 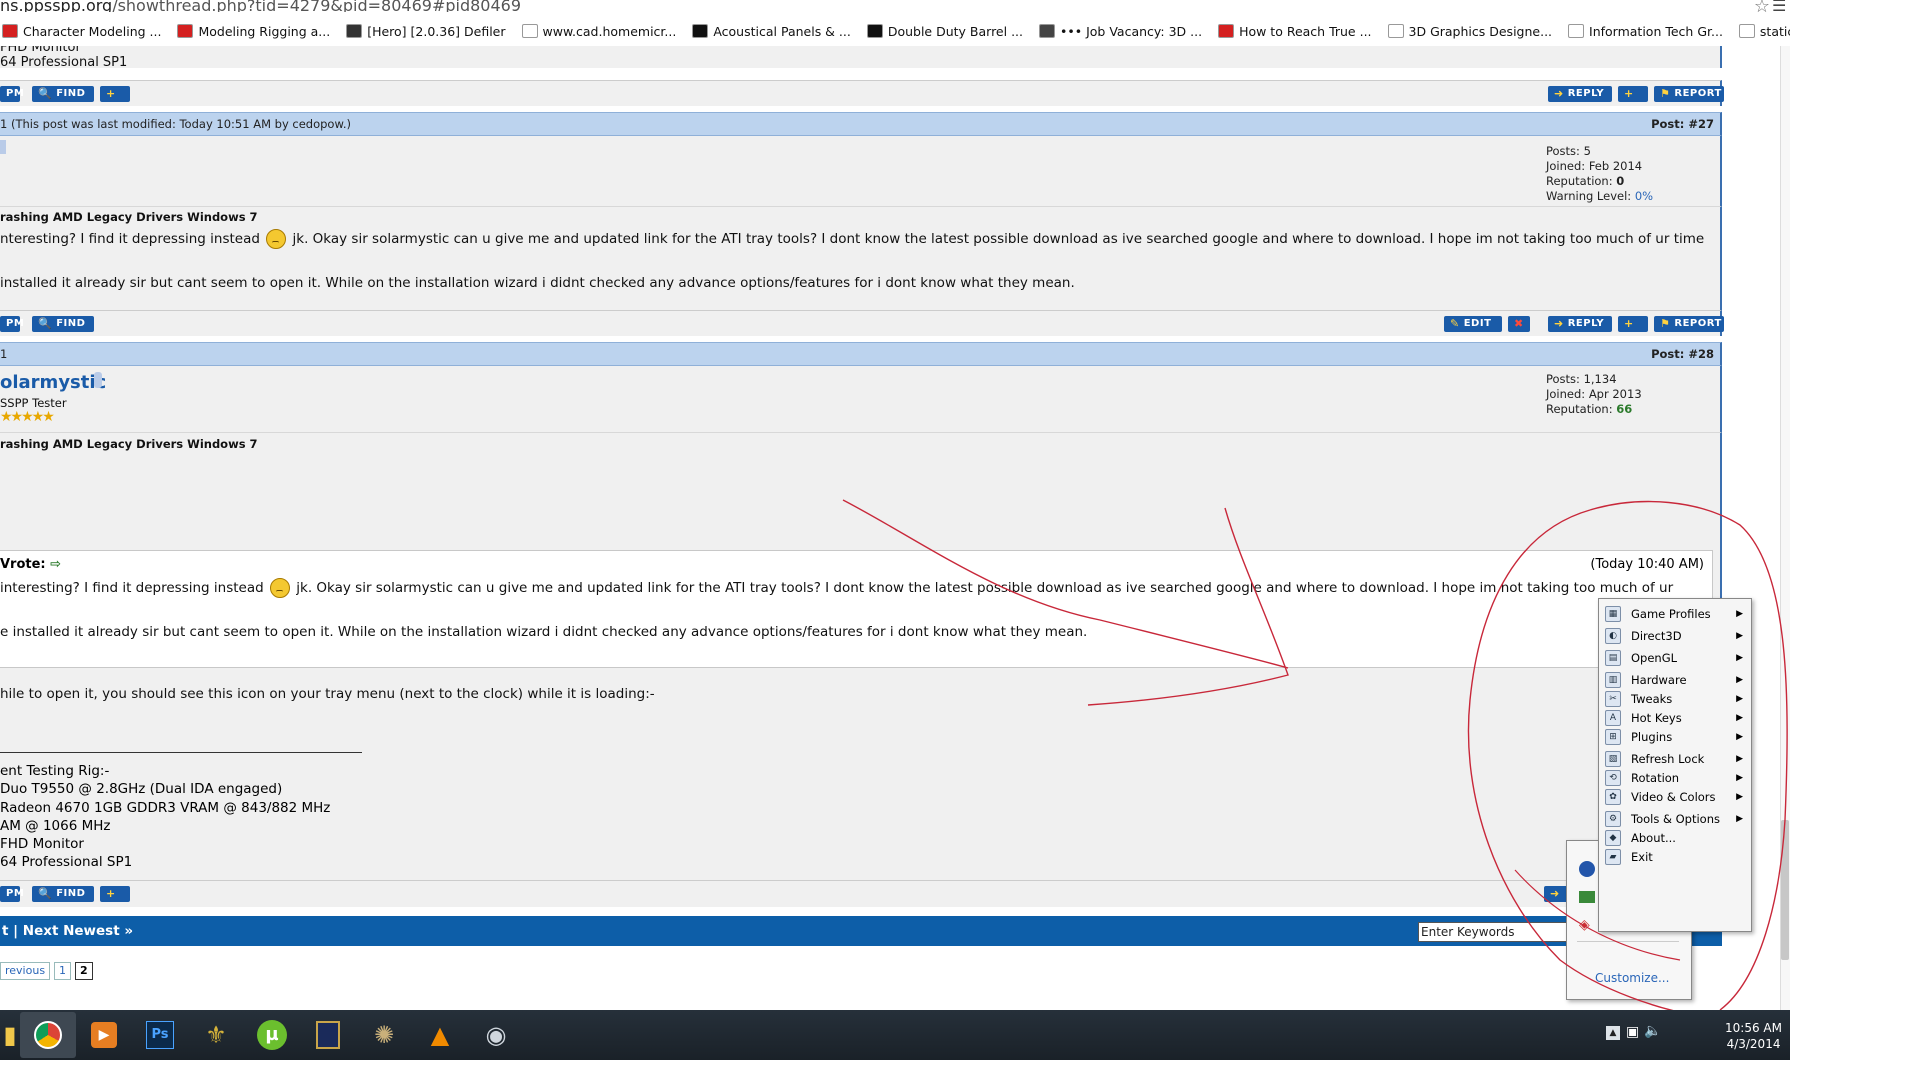 I want to click on search-keywords-input: Enter Keywords, so click(x=1495, y=932).